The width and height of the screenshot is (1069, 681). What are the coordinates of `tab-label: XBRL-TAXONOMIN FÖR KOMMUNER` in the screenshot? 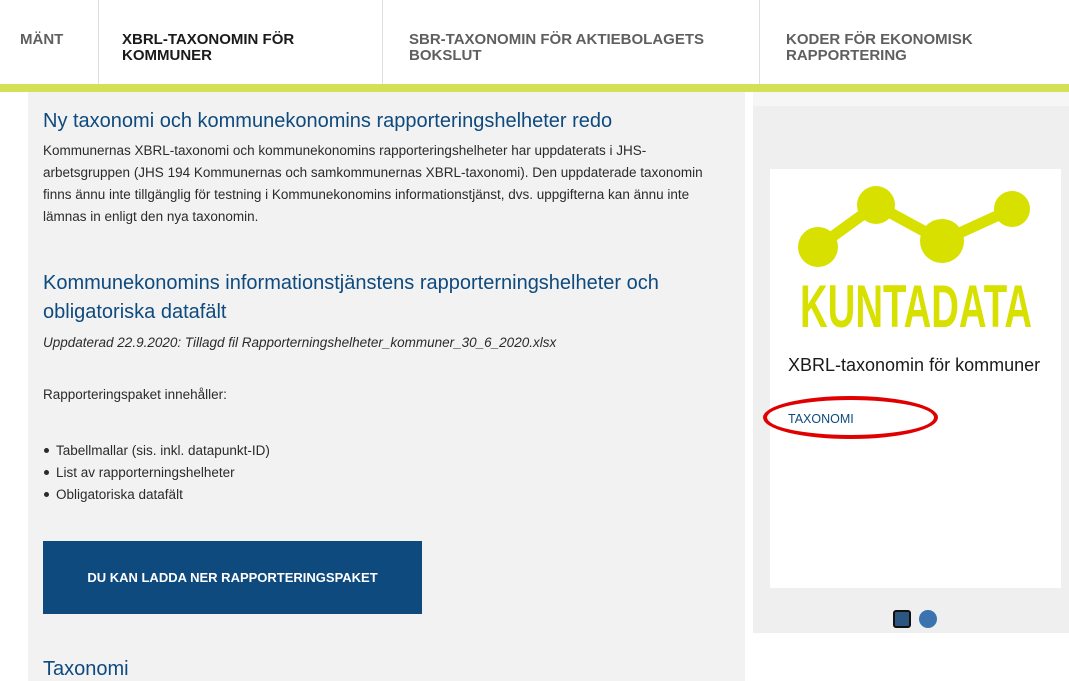 It's located at (208, 47).